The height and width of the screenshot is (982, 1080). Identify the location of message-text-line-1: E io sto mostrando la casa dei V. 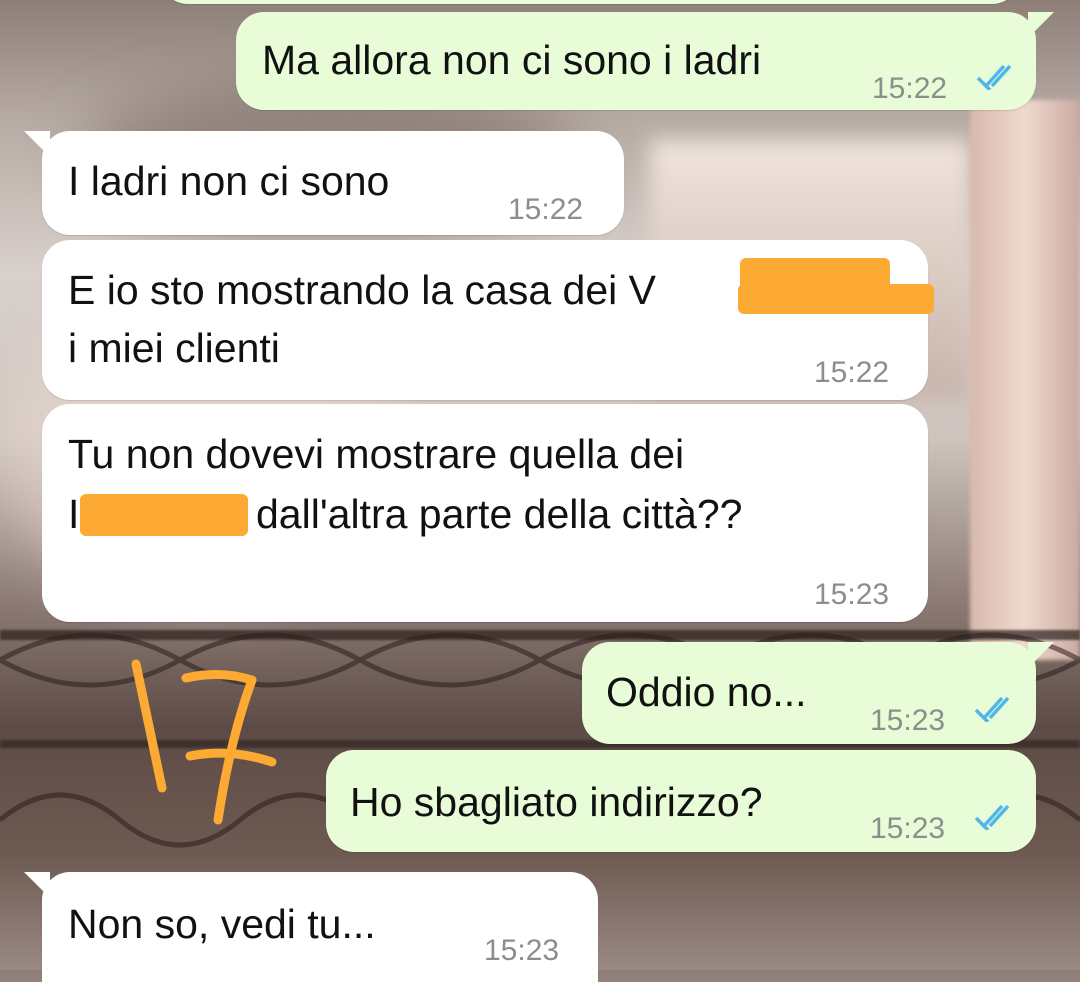
(362, 290).